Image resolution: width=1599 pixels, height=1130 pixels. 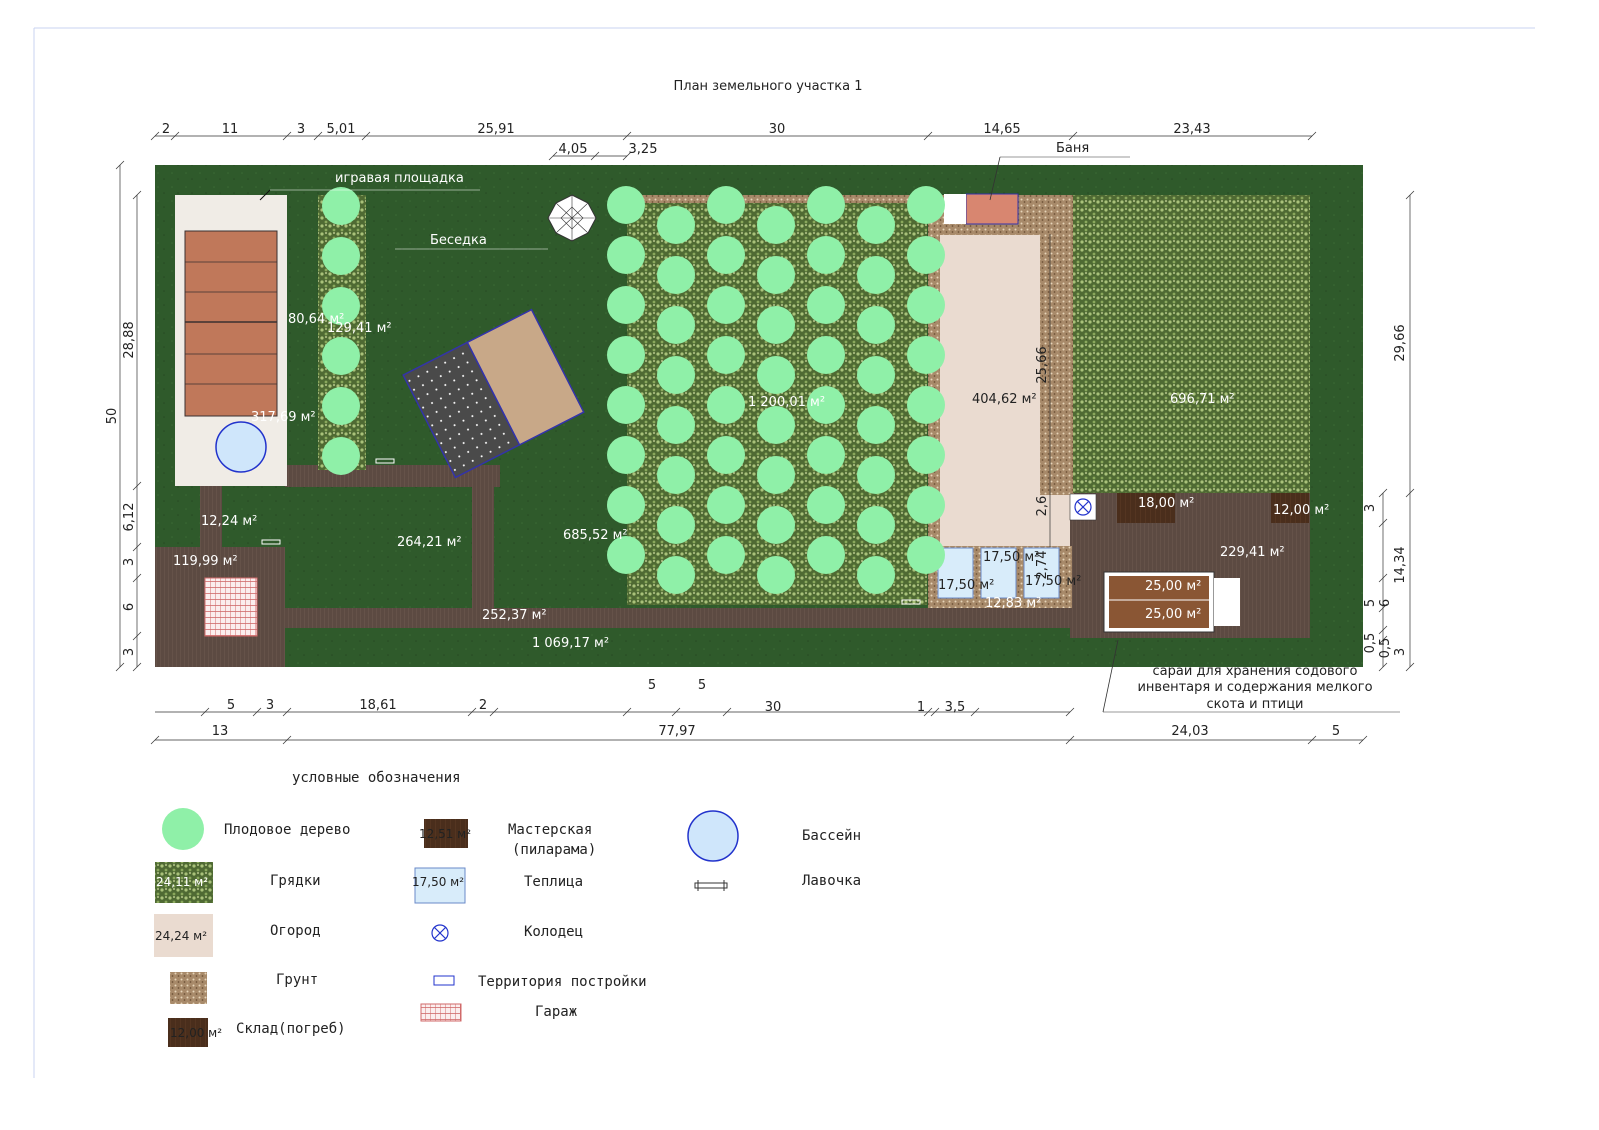 What do you see at coordinates (1053, 581) in the screenshot?
I see `area-20: 17,50 м²` at bounding box center [1053, 581].